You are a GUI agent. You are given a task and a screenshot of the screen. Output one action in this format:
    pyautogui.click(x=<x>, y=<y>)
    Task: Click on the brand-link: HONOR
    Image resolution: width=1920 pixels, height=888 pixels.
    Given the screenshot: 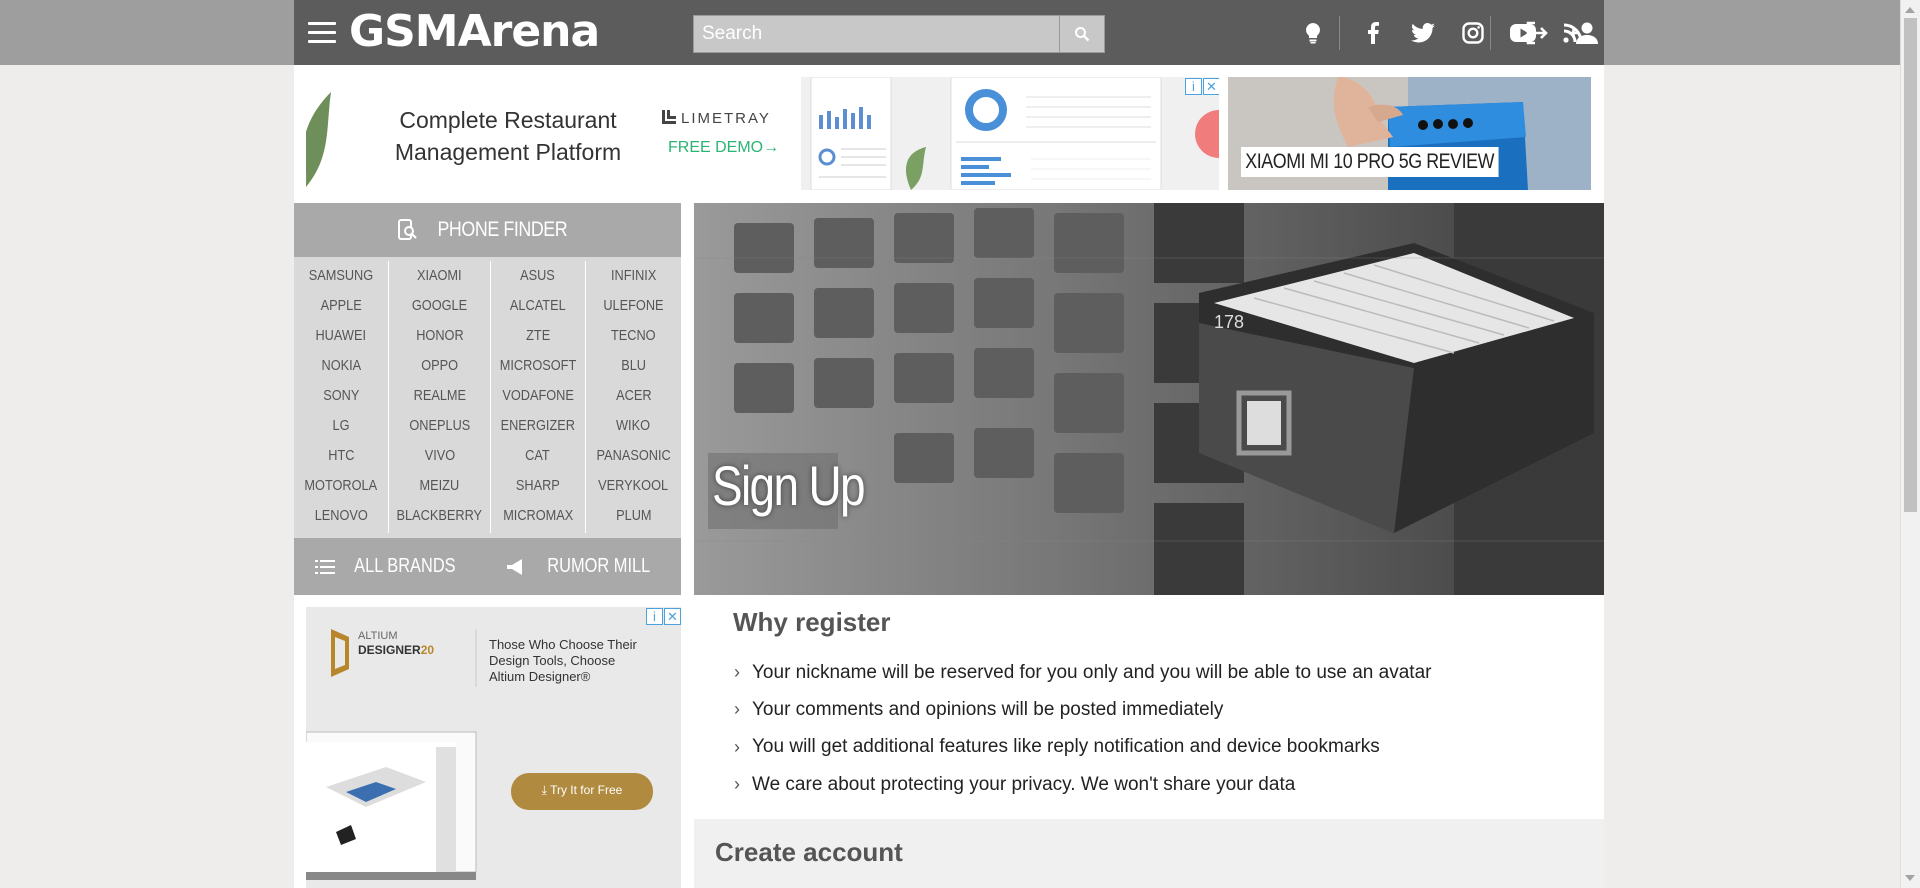 What is the action you would take?
    pyautogui.click(x=439, y=336)
    